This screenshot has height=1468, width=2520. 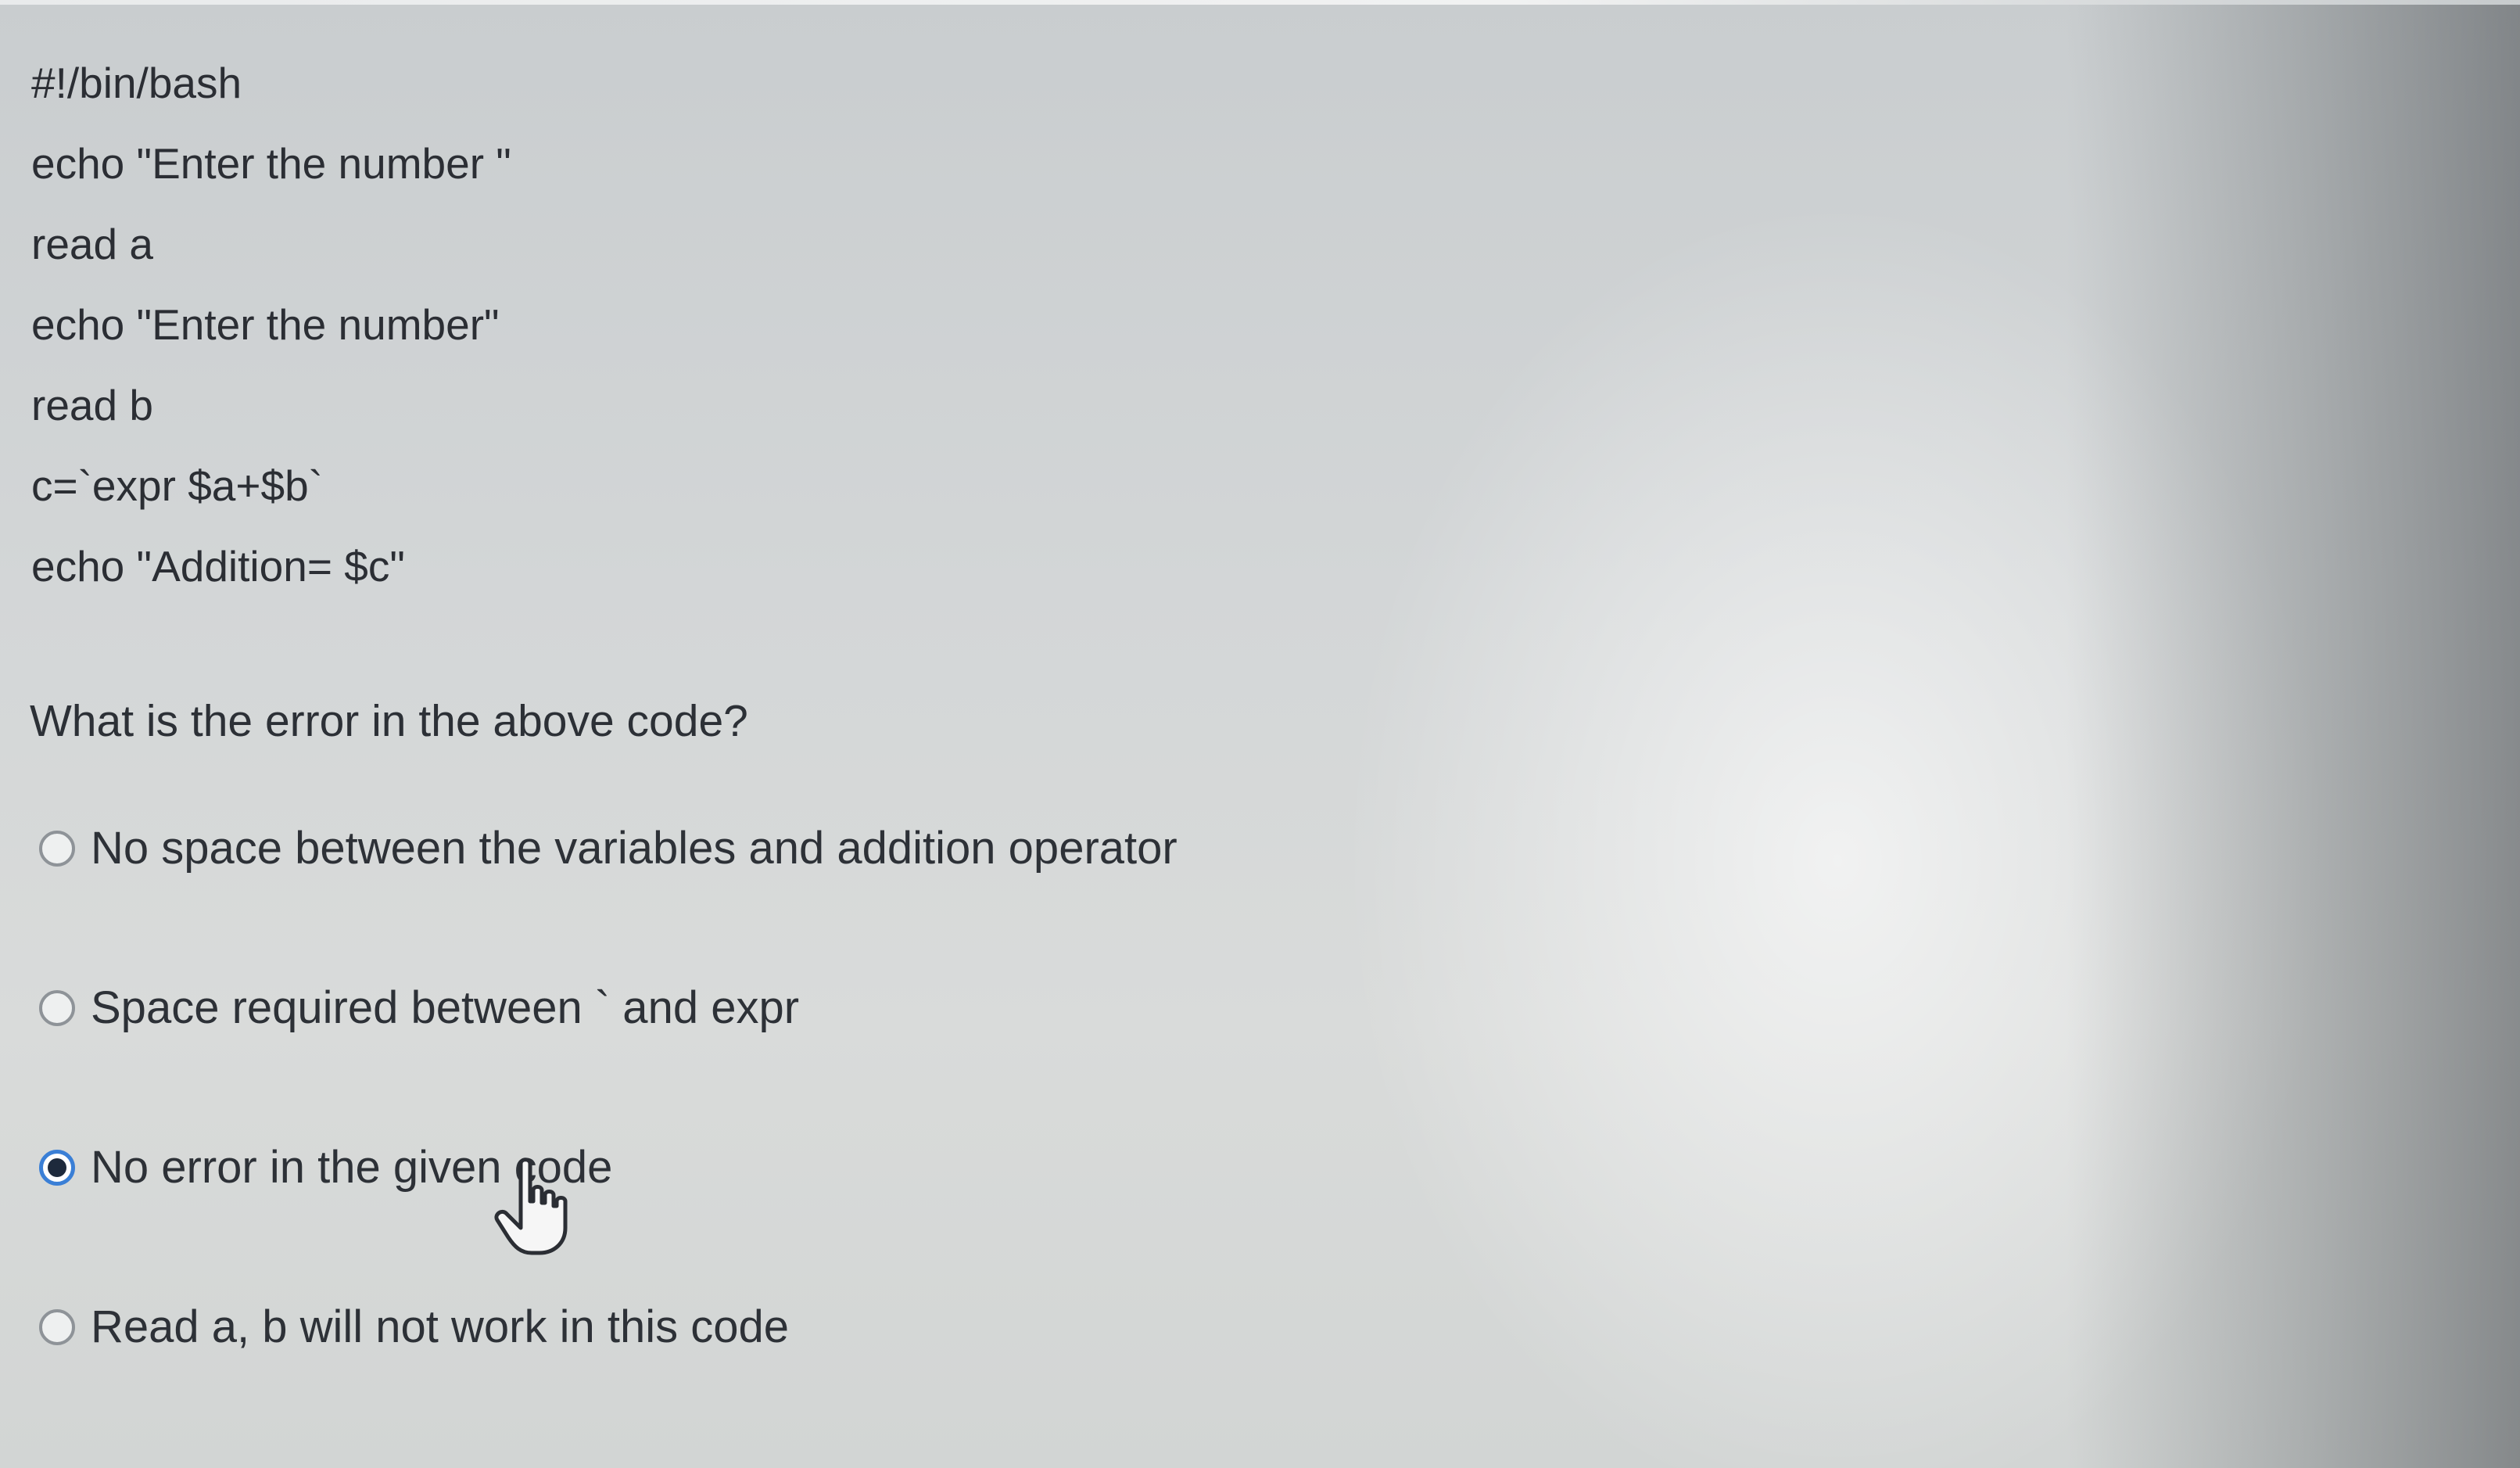 What do you see at coordinates (136, 83) in the screenshot?
I see `code-line: #!/bin/bash` at bounding box center [136, 83].